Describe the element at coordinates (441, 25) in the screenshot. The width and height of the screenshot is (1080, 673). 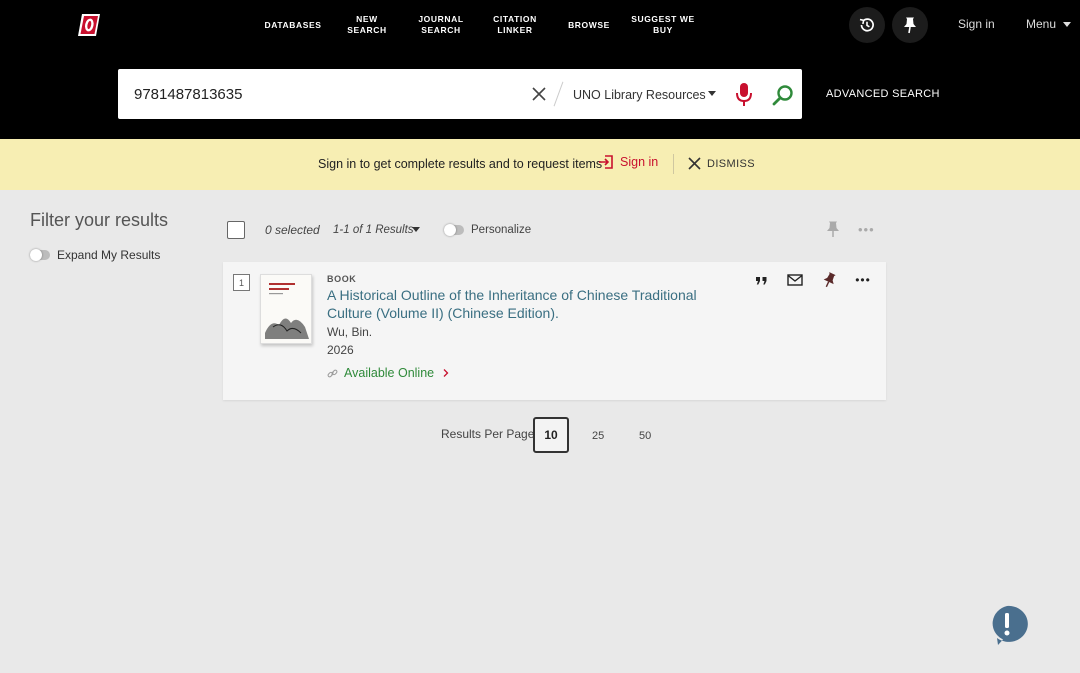
I see `nav-journal-search: JOURNAL SEARCH` at that location.